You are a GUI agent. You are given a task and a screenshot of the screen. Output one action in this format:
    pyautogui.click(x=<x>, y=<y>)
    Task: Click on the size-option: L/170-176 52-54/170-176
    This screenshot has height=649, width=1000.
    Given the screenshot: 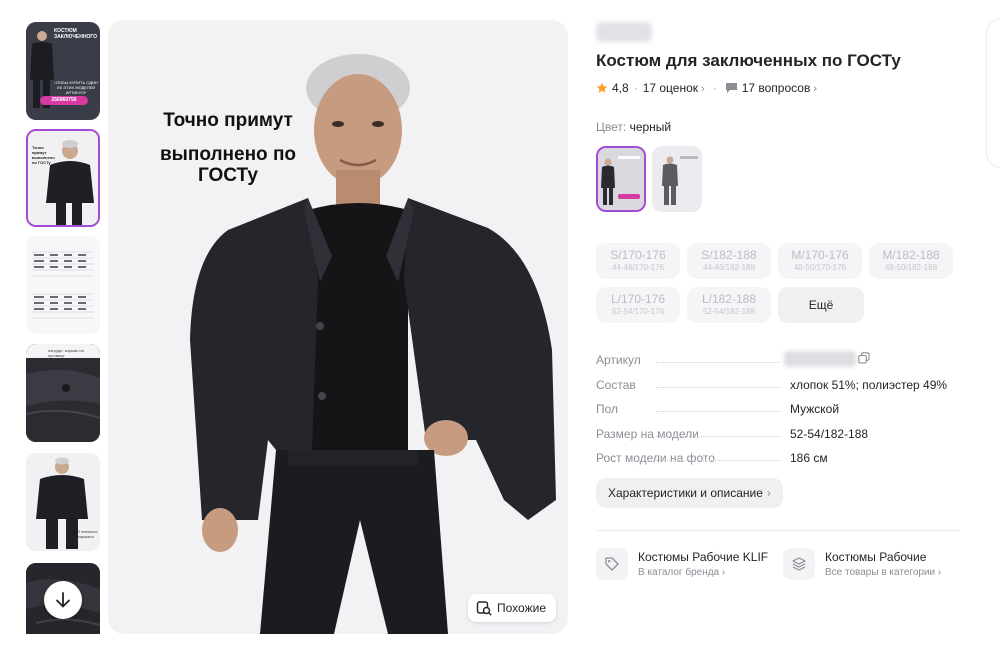 What is the action you would take?
    pyautogui.click(x=638, y=305)
    